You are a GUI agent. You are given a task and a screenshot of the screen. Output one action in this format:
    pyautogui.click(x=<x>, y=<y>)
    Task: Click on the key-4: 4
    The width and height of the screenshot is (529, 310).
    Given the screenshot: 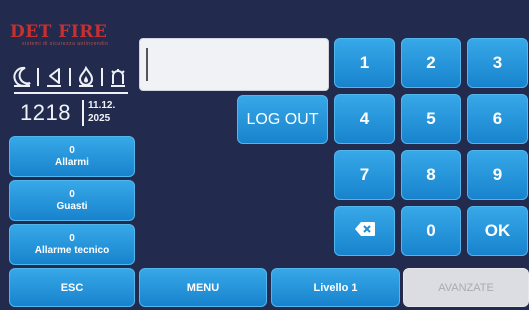 What is the action you would take?
    pyautogui.click(x=364, y=119)
    